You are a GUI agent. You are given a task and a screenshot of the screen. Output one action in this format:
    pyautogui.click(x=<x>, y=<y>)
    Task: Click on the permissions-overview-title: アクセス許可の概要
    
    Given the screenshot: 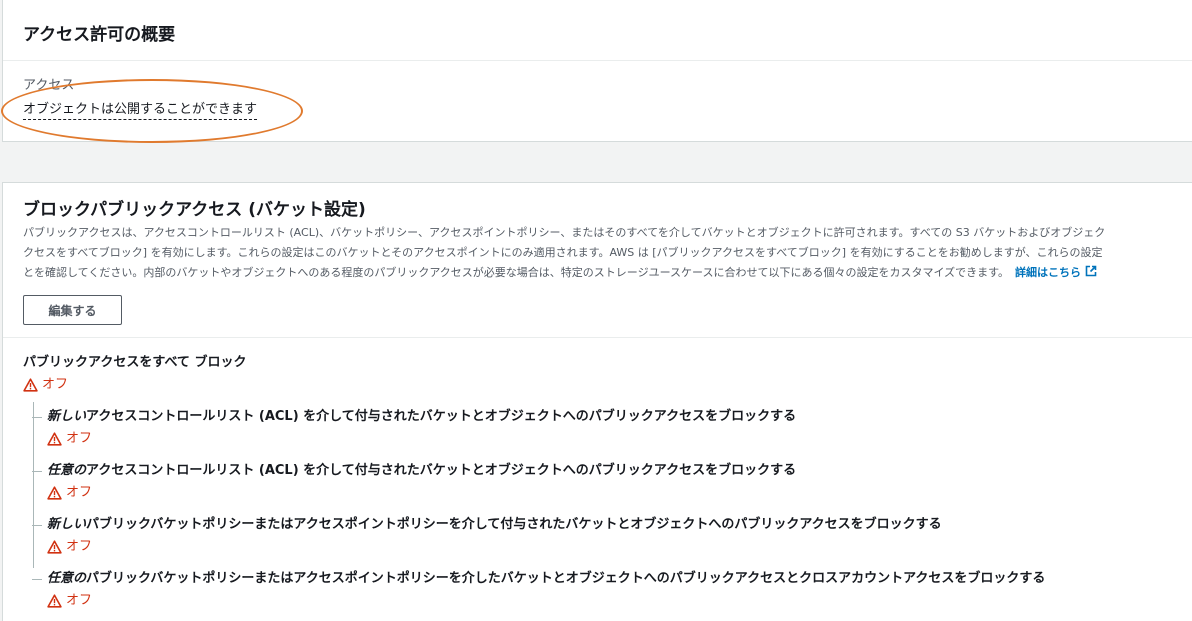 What is the action you would take?
    pyautogui.click(x=99, y=35)
    